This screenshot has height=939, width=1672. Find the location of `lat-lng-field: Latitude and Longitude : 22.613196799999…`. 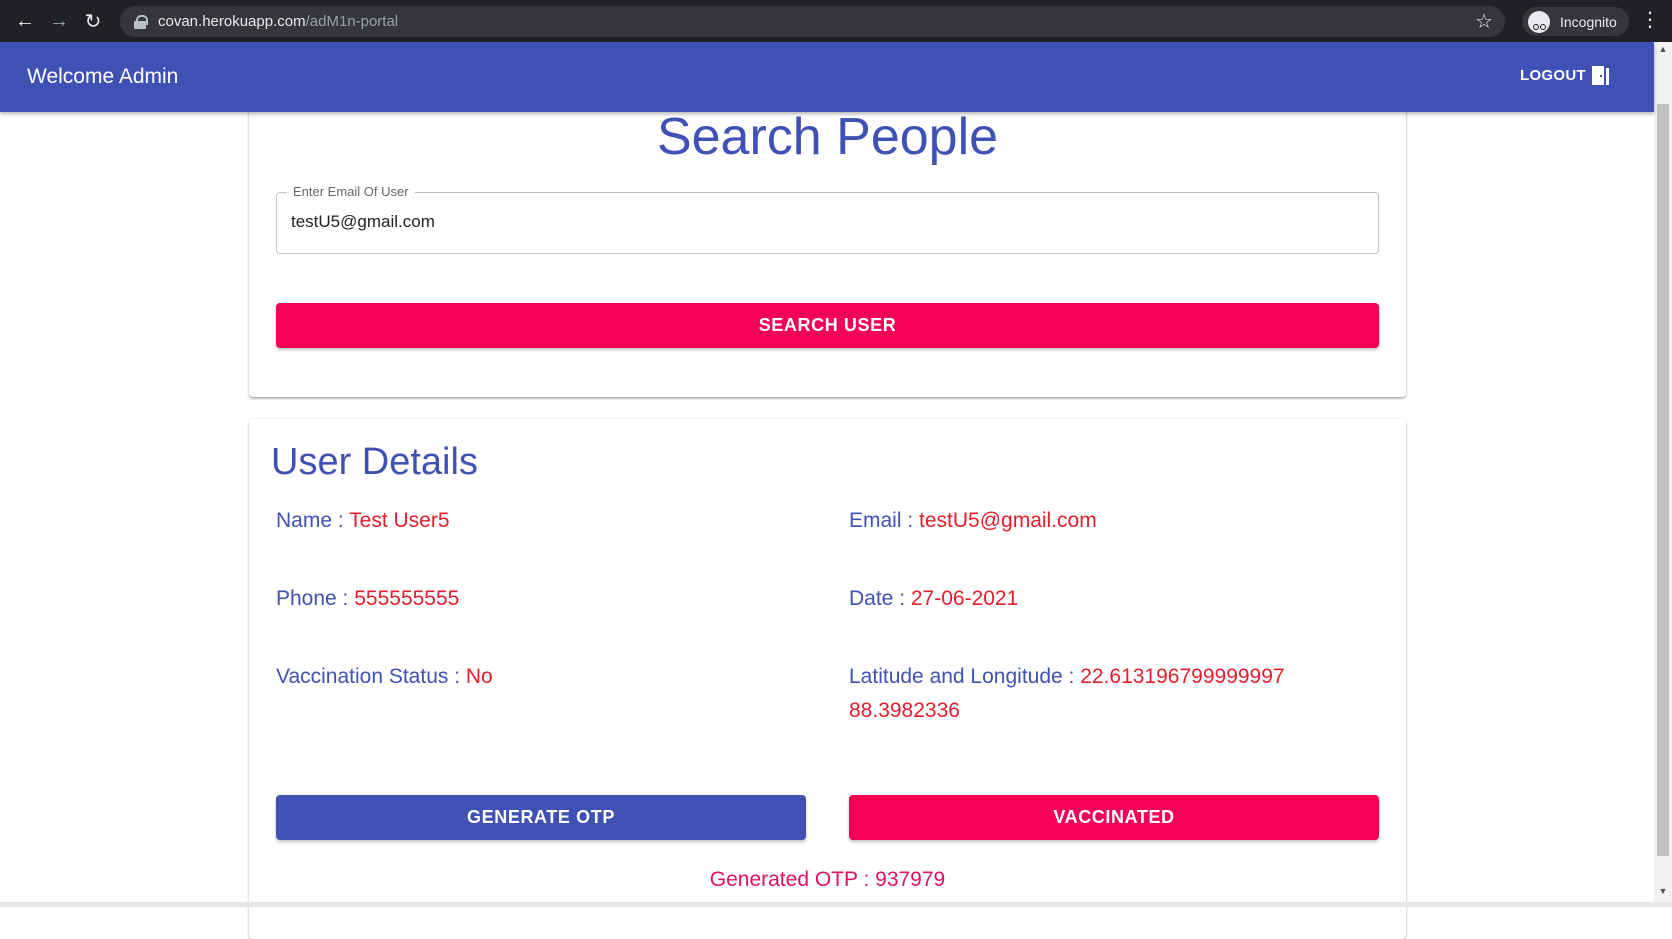

lat-lng-field: Latitude and Longitude : 22.613196799999… is located at coordinates (1099, 694).